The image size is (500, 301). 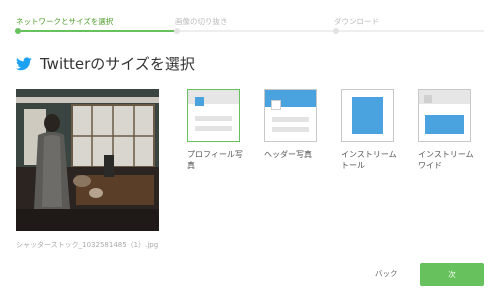 What do you see at coordinates (24, 63) in the screenshot?
I see `twitter-bird-icon` at bounding box center [24, 63].